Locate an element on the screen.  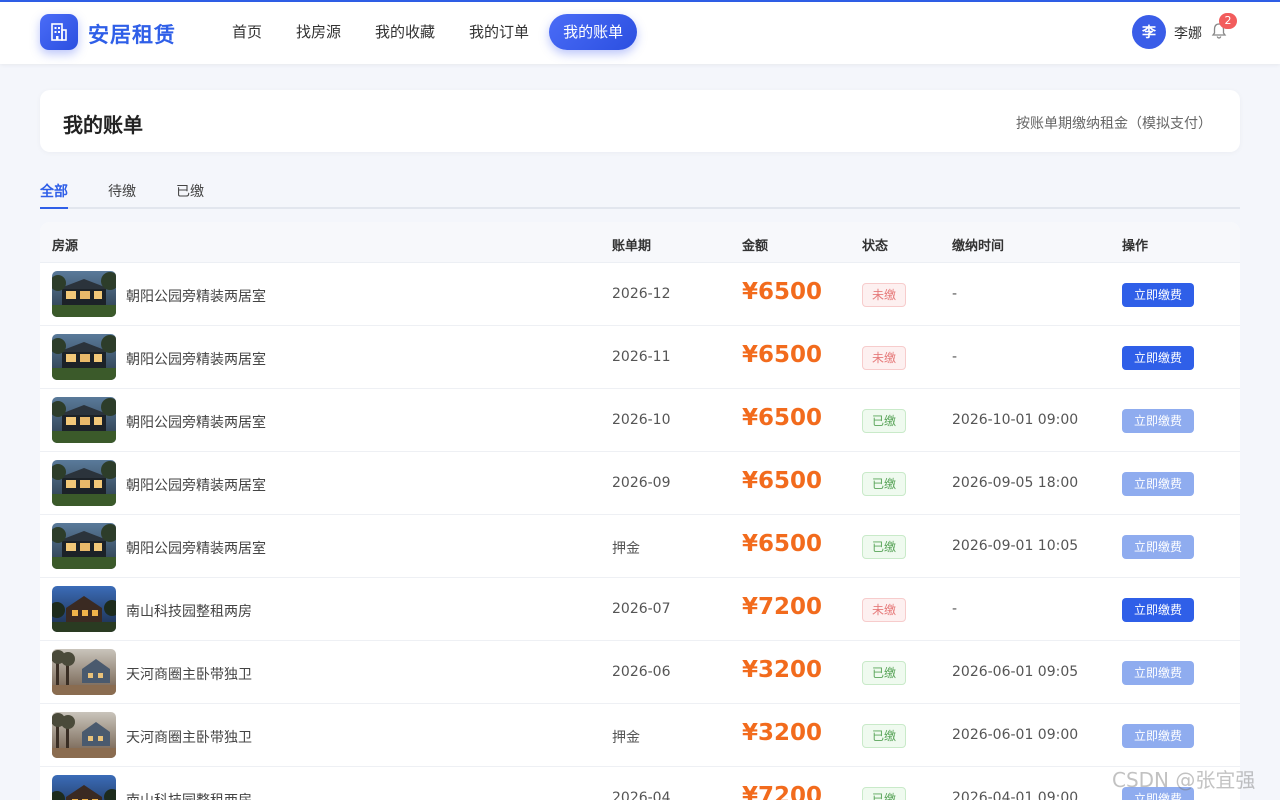
page-description: 按账单期缴纳租金（模拟支付） is located at coordinates (1114, 124).